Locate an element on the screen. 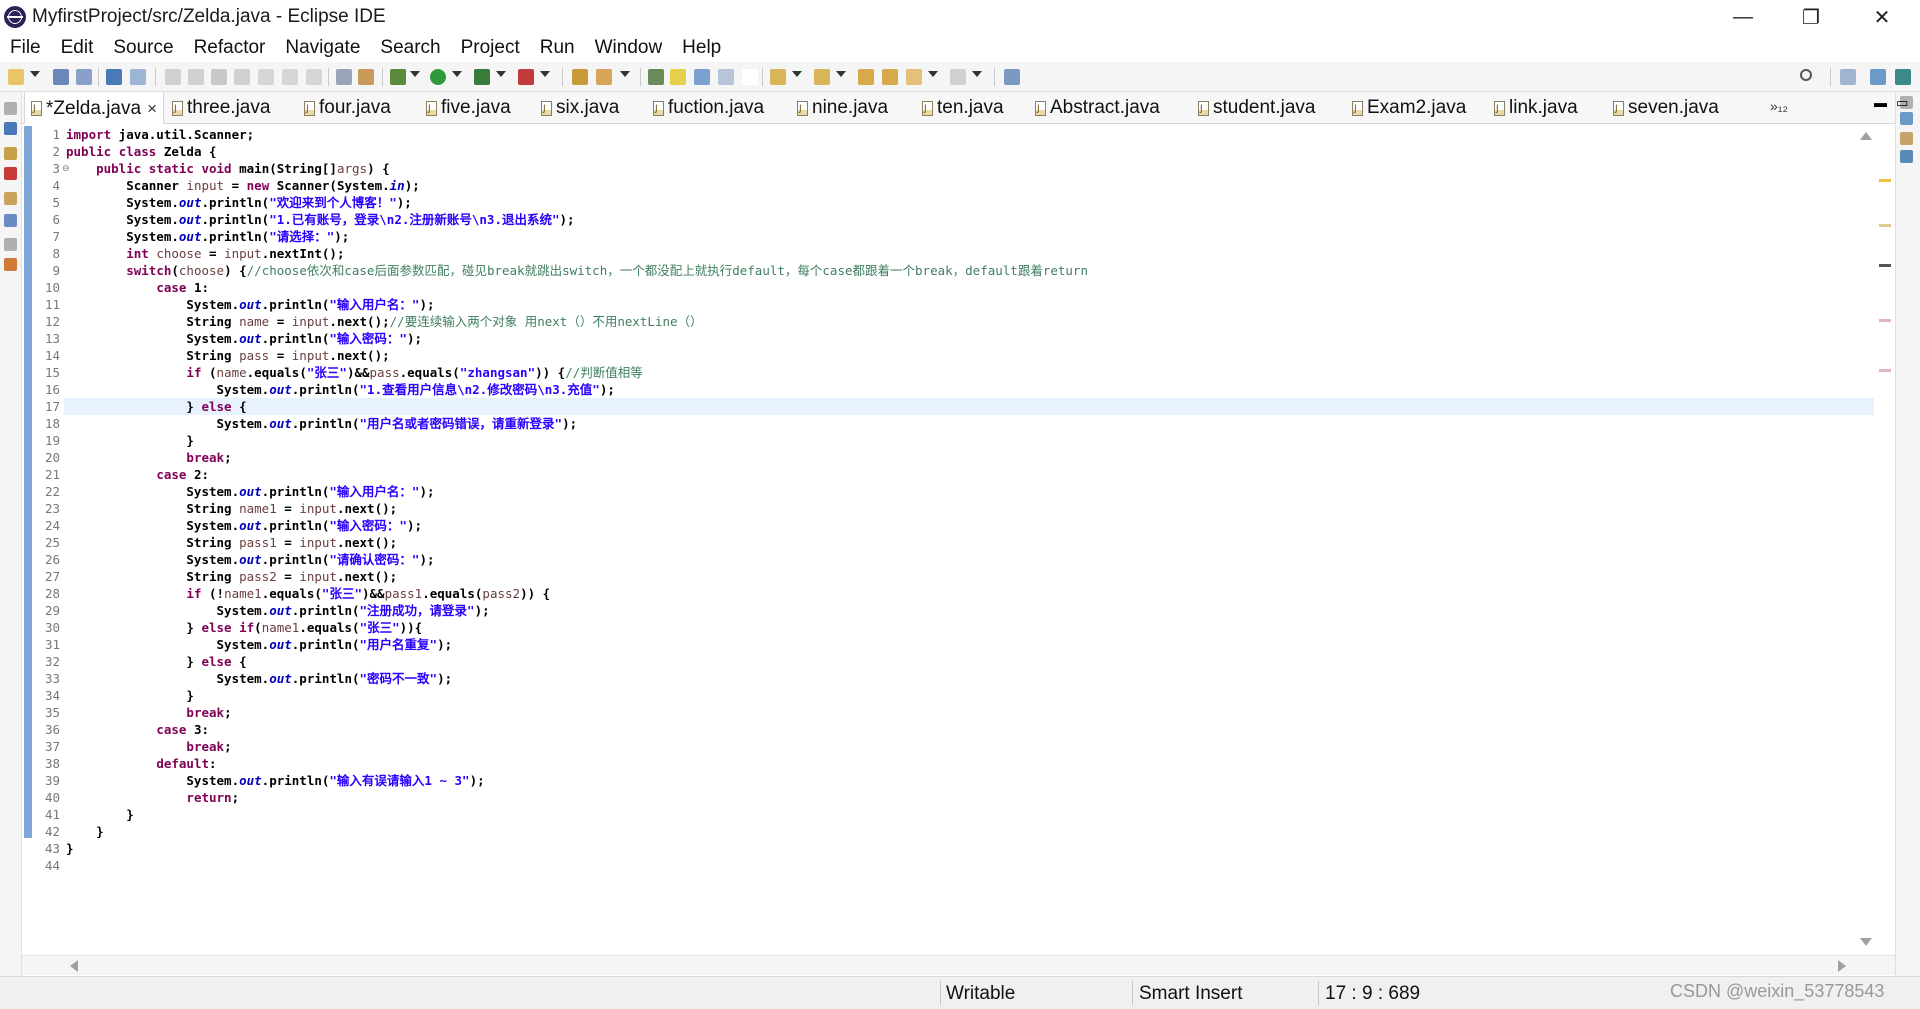 Image resolution: width=1920 pixels, height=1009 pixels. code-line: return; is located at coordinates (969, 797).